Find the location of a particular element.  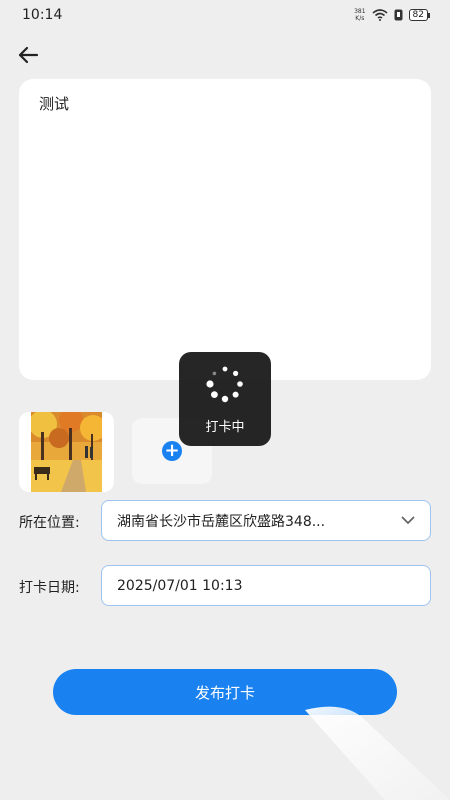

back-button is located at coordinates (28, 55).